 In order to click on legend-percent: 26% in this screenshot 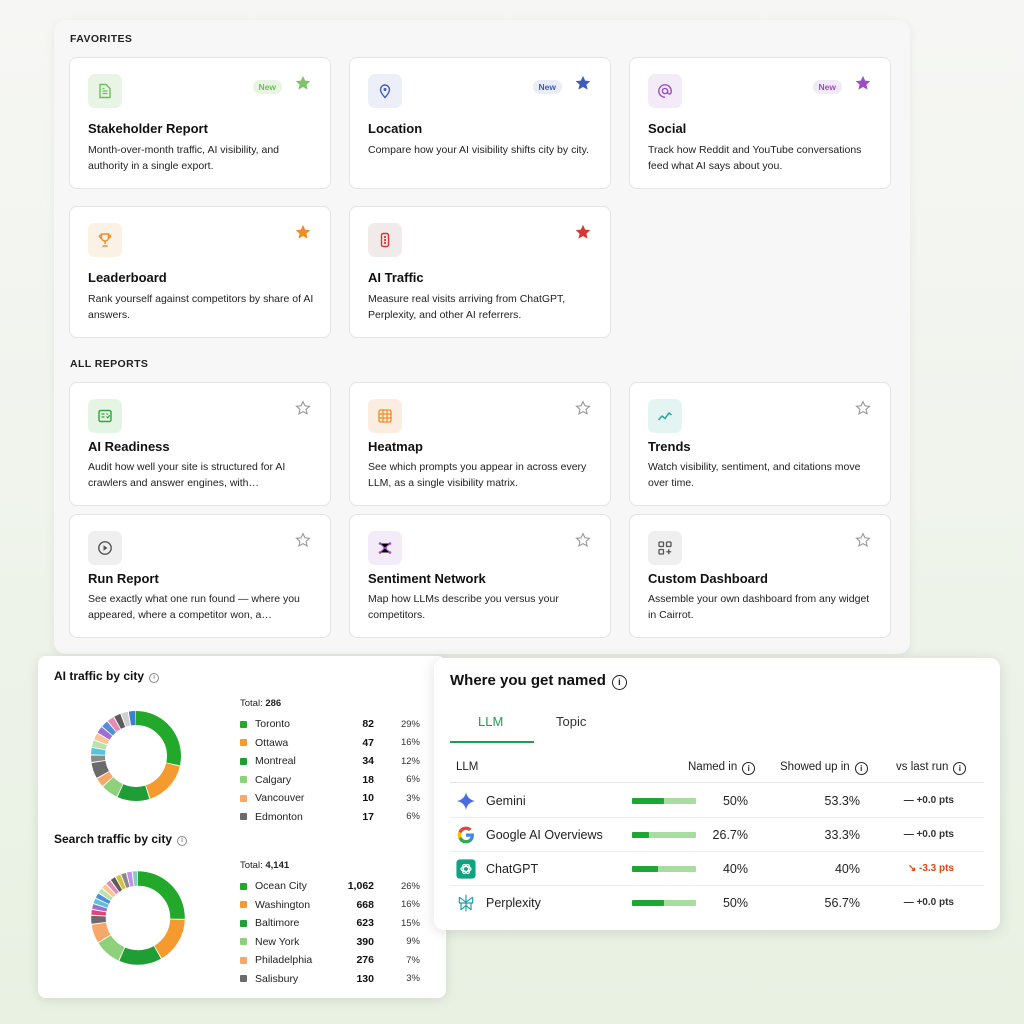, I will do `click(410, 886)`.